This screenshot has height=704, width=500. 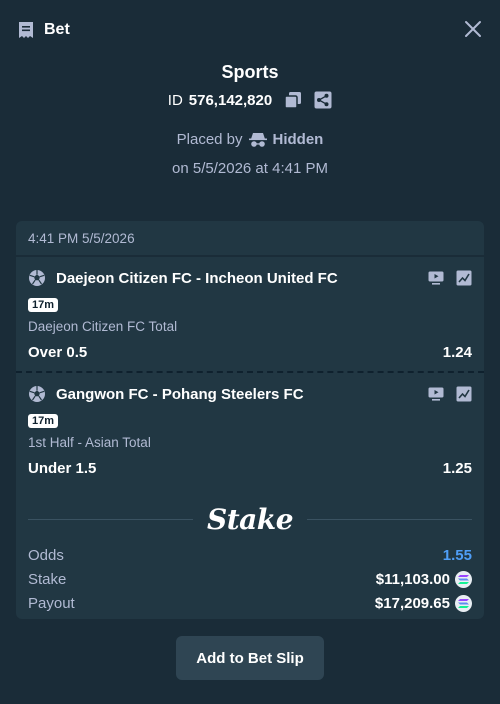 I want to click on odds-value: 1.55, so click(x=457, y=555).